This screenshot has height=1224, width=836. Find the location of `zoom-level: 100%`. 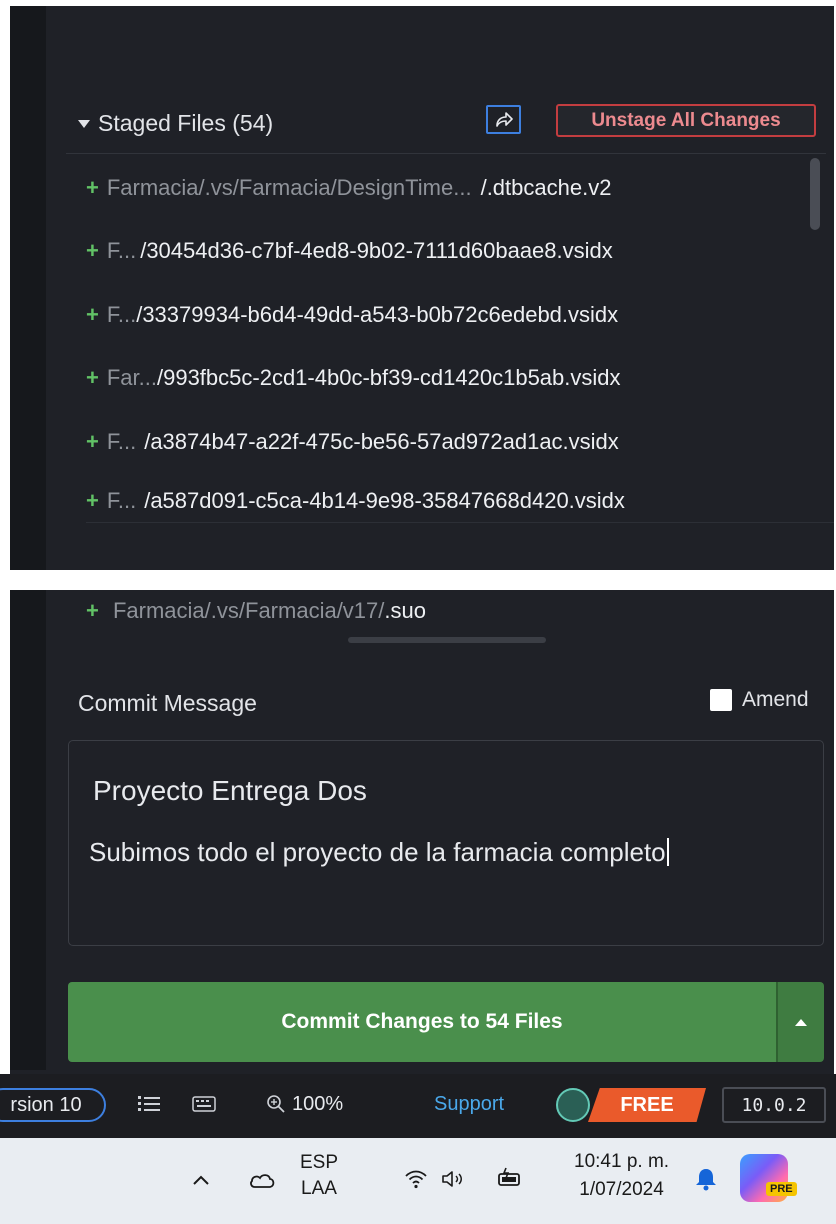

zoom-level: 100% is located at coordinates (317, 1104).